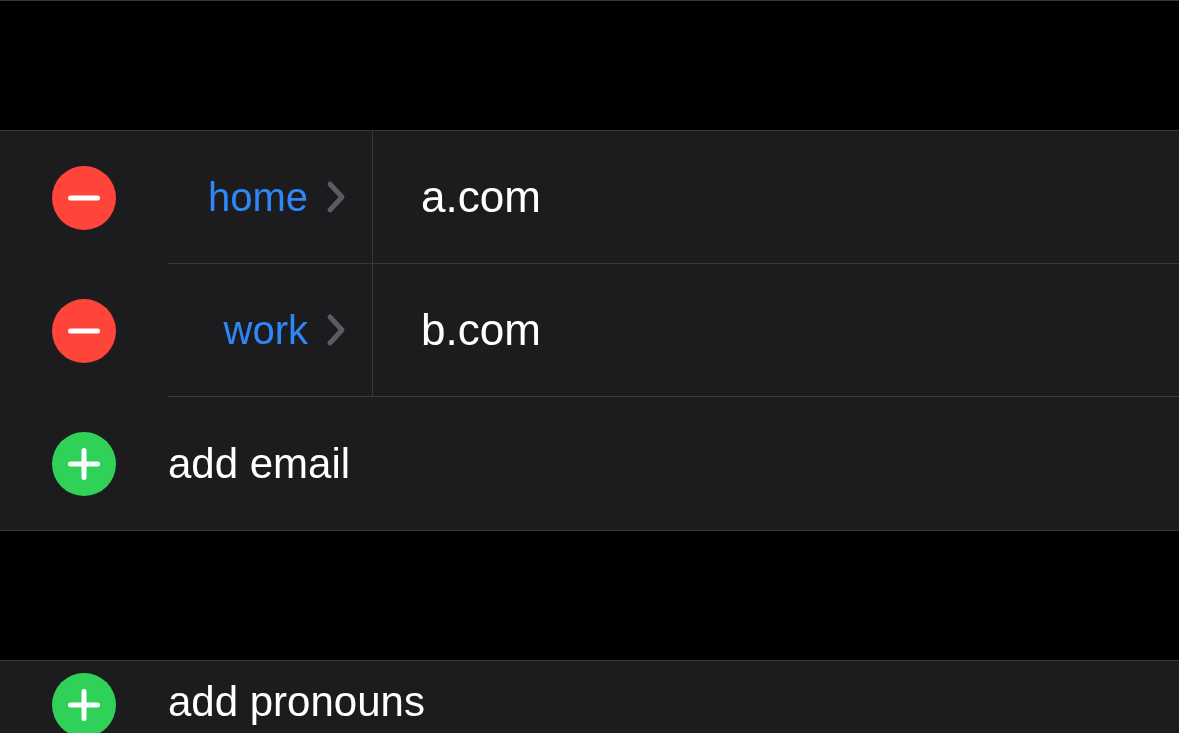 This screenshot has width=1179, height=733. What do you see at coordinates (621, 197) in the screenshot?
I see `email-field: a.com` at bounding box center [621, 197].